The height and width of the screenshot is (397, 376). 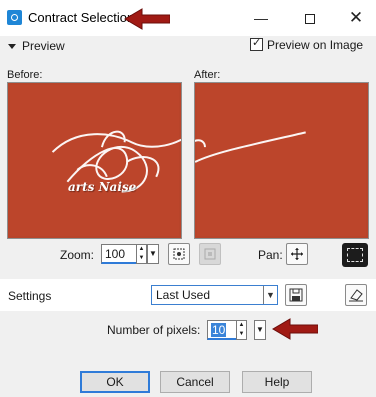 I want to click on save-preset-button, so click(x=296, y=295).